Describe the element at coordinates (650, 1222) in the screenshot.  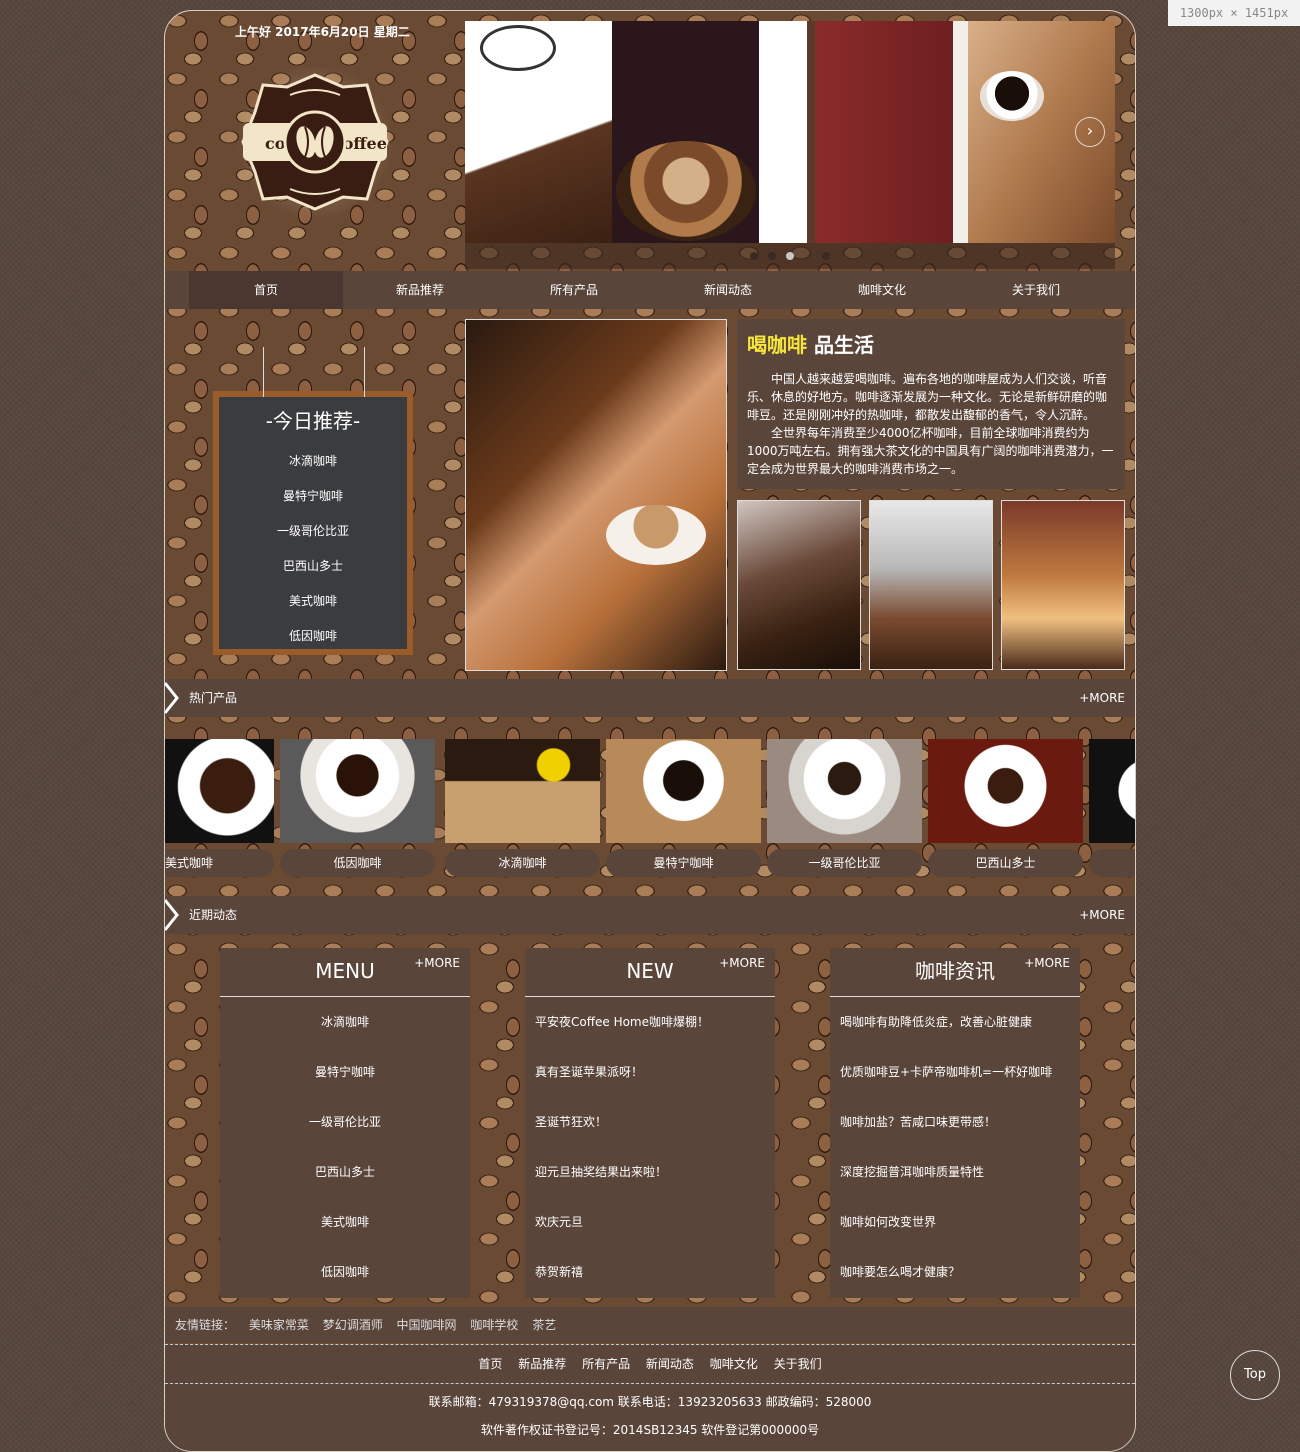
I see `news-item: 欢庆元旦` at that location.